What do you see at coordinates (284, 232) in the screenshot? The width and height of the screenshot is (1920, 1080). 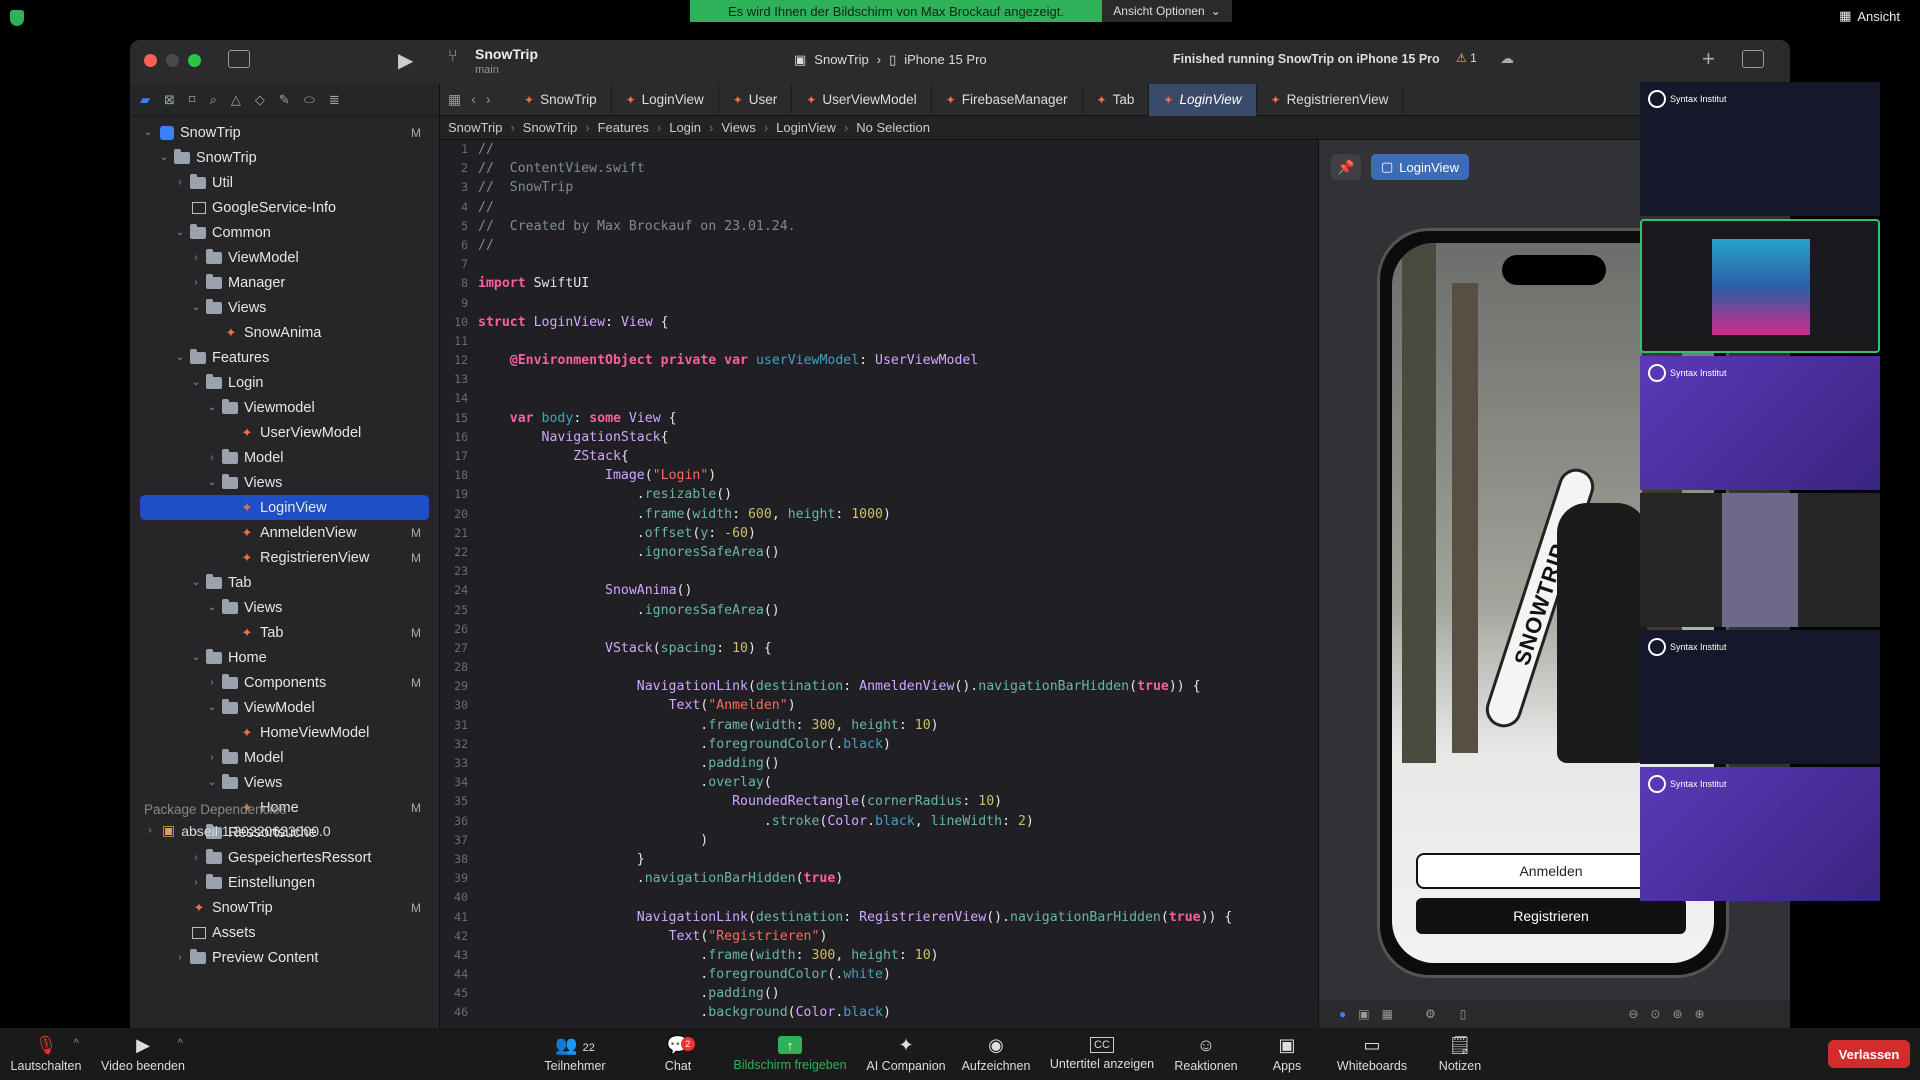 I see `tree-item: ⌄ Common` at bounding box center [284, 232].